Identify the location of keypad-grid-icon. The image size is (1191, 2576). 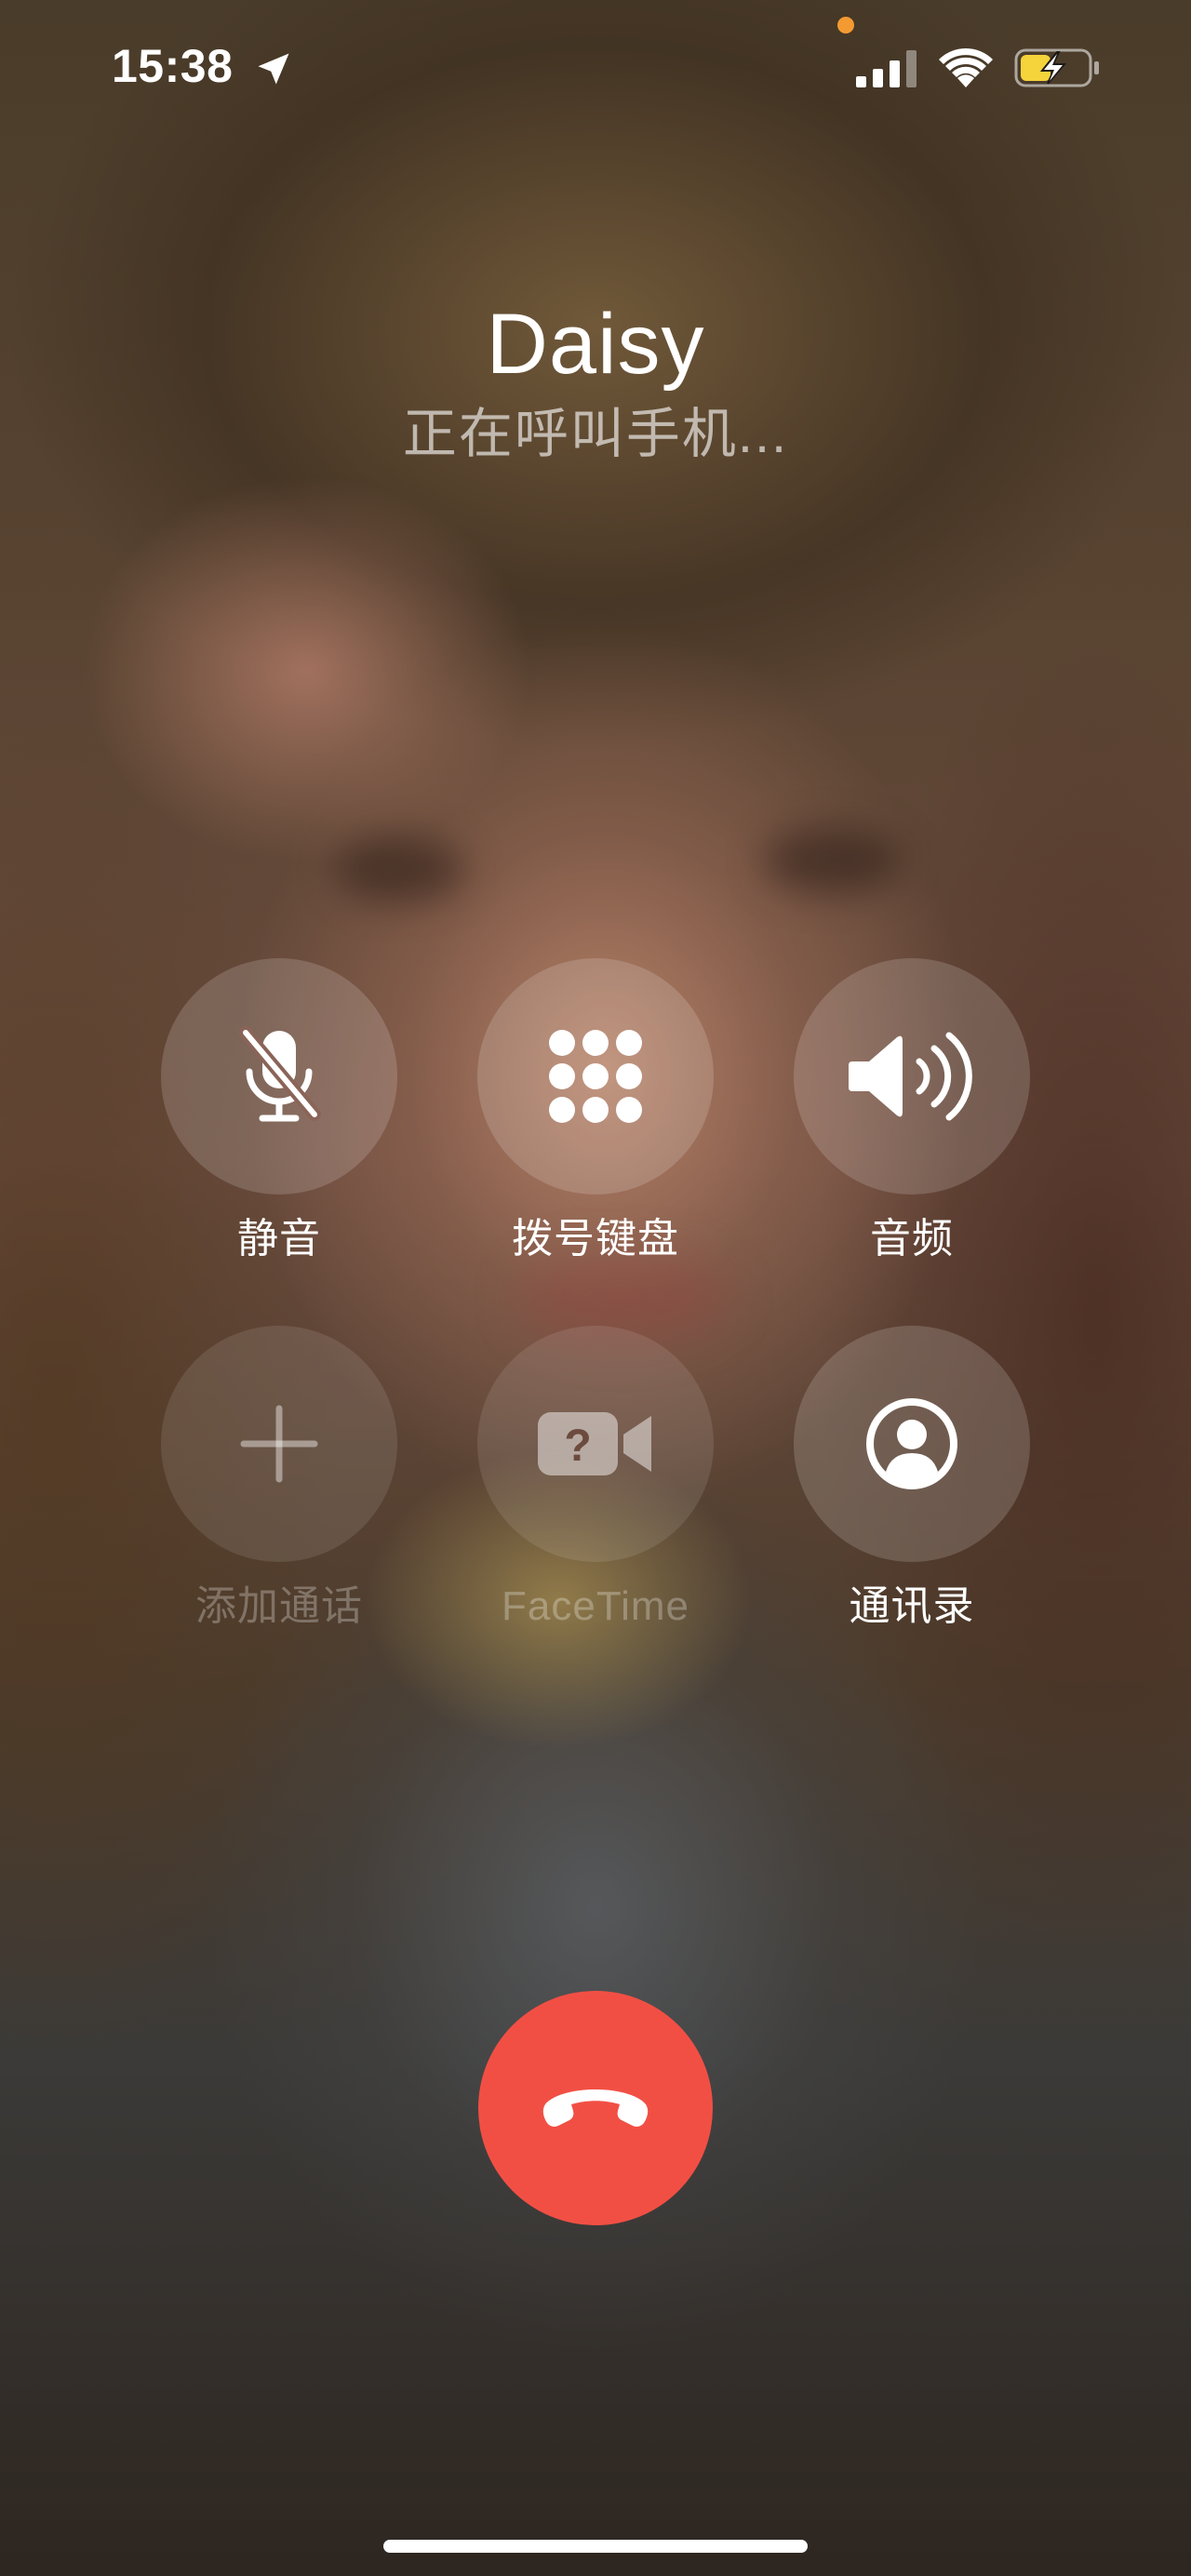
(595, 1076).